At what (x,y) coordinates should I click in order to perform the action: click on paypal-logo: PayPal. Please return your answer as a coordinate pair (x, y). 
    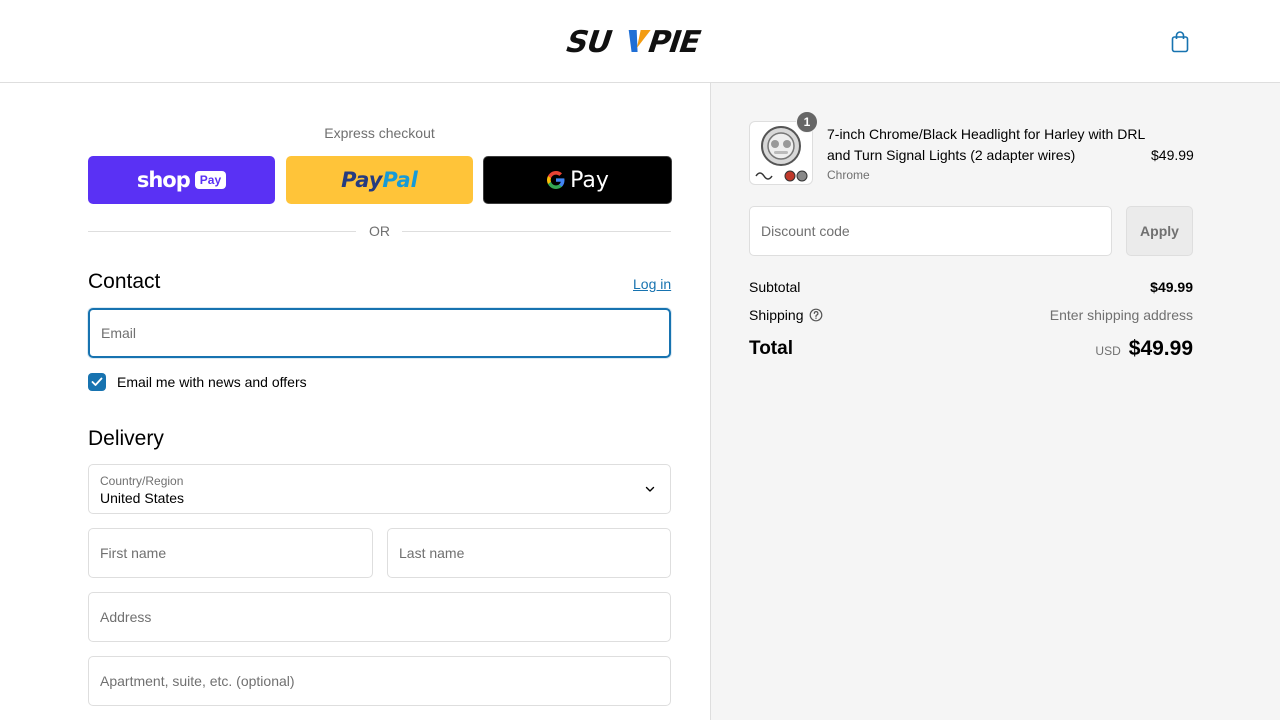
    Looking at the image, I should click on (379, 180).